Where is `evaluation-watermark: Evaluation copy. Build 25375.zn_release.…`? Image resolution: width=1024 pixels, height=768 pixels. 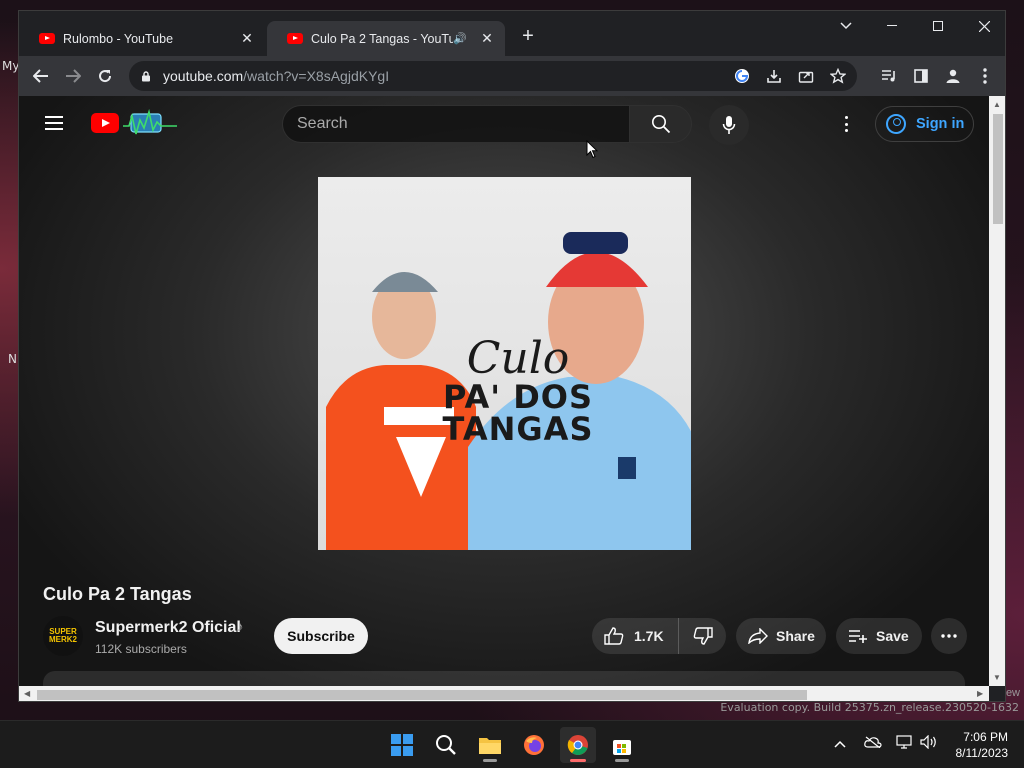 evaluation-watermark: Evaluation copy. Build 25375.zn_release.… is located at coordinates (869, 707).